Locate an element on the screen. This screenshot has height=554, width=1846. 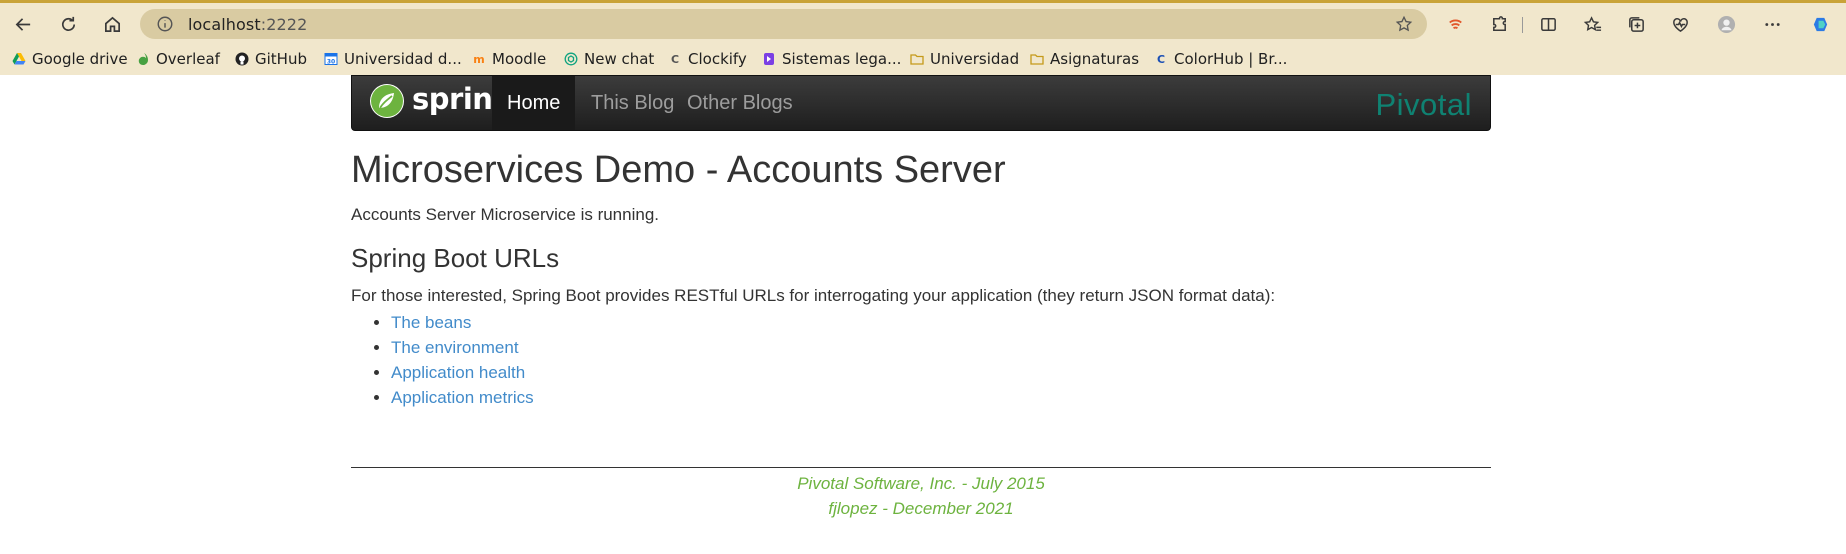
extension-button is located at coordinates (1455, 24).